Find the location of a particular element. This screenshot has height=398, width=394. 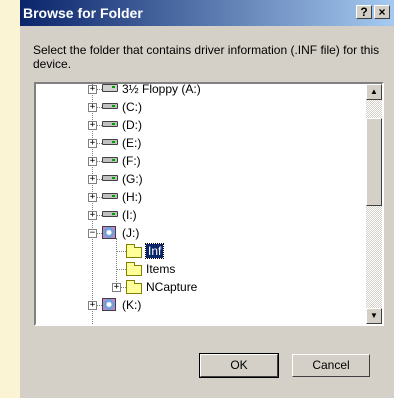

tree-item-label: (I:) is located at coordinates (129, 215).